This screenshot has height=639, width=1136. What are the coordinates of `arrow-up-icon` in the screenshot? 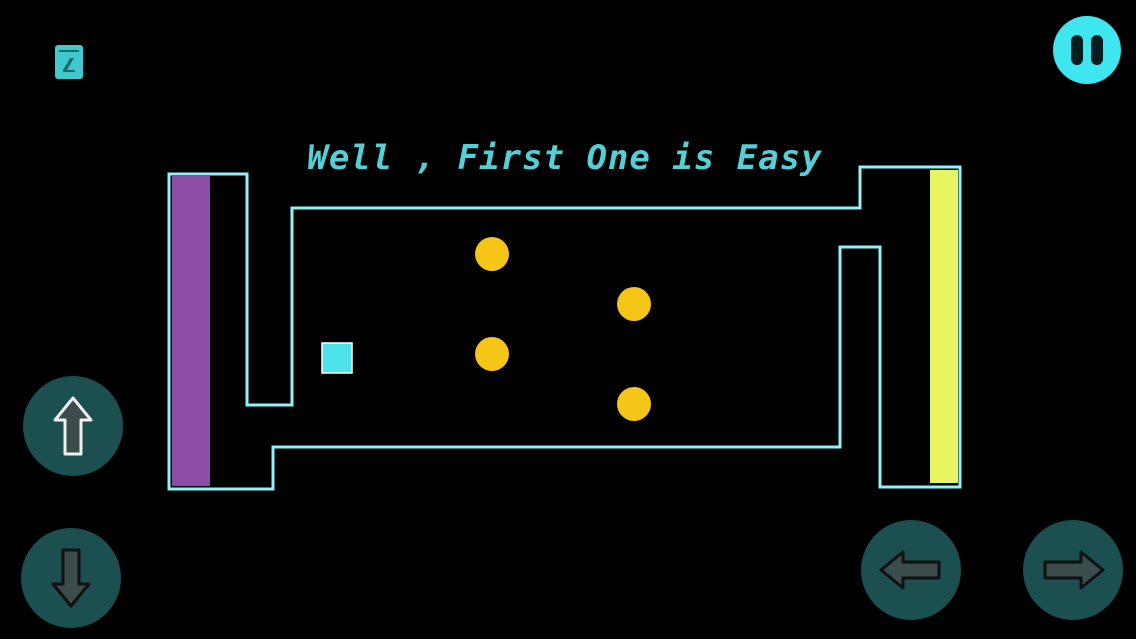 It's located at (73, 426).